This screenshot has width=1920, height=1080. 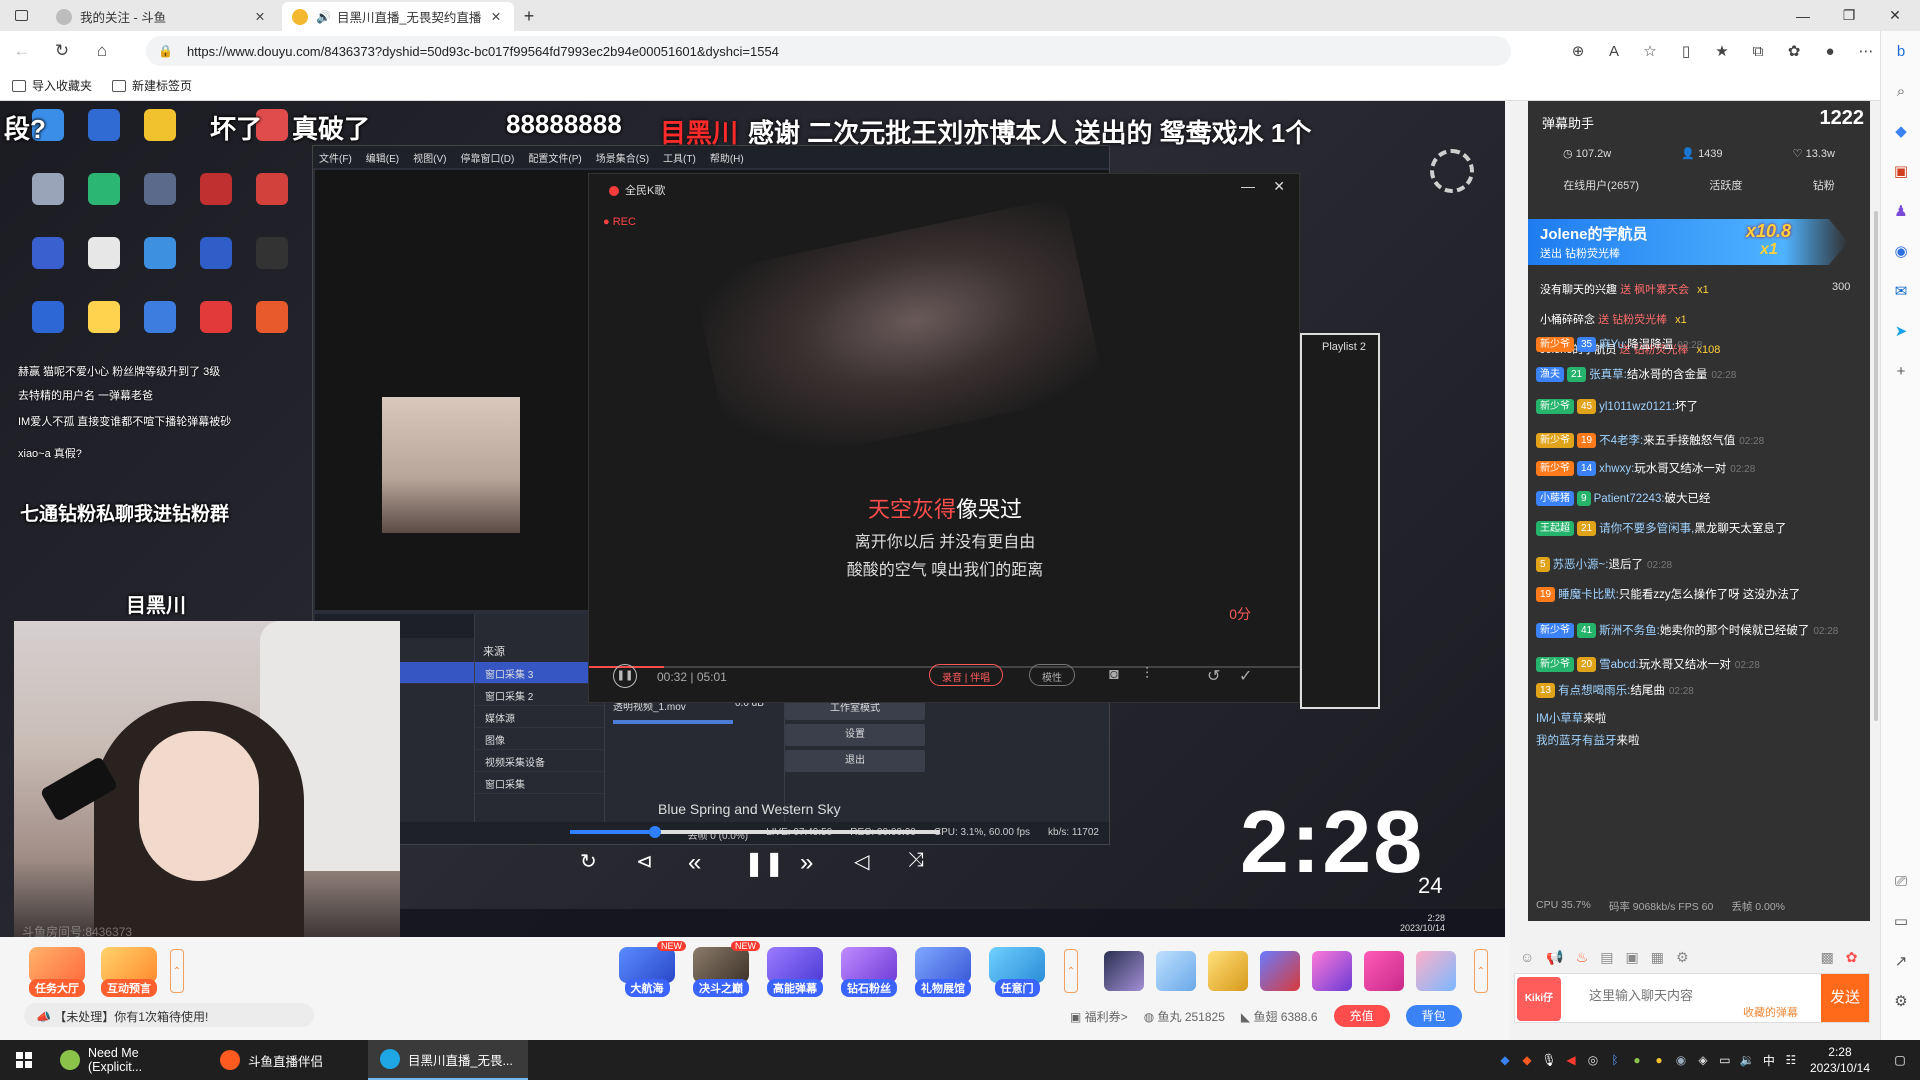 I want to click on emoji-icon: ☺, so click(x=1527, y=957).